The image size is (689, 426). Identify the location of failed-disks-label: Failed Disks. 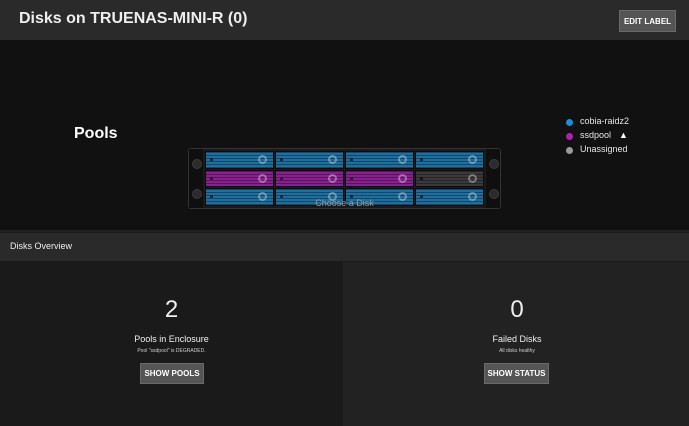
(517, 339).